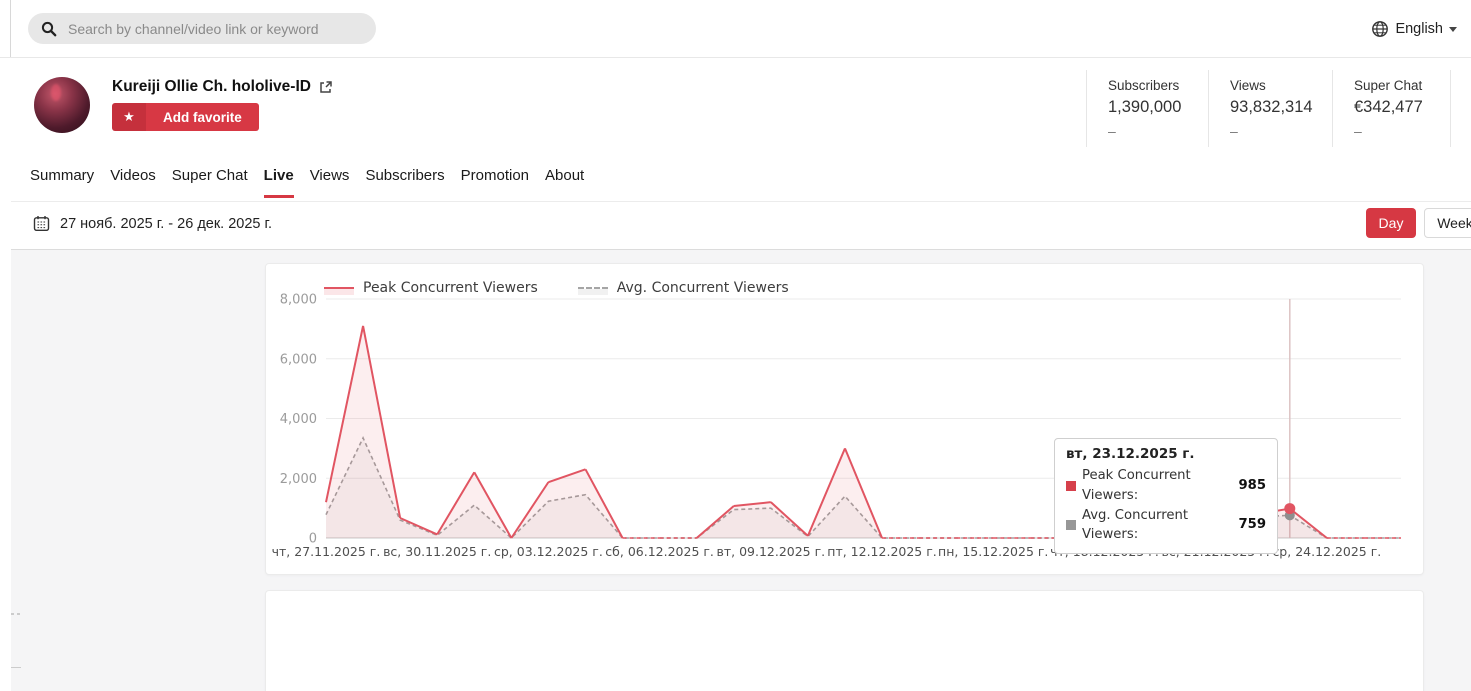 This screenshot has height=691, width=1471. What do you see at coordinates (993, 551) in the screenshot?
I see `x-tick-label: пн, 15.12.2025 г.` at bounding box center [993, 551].